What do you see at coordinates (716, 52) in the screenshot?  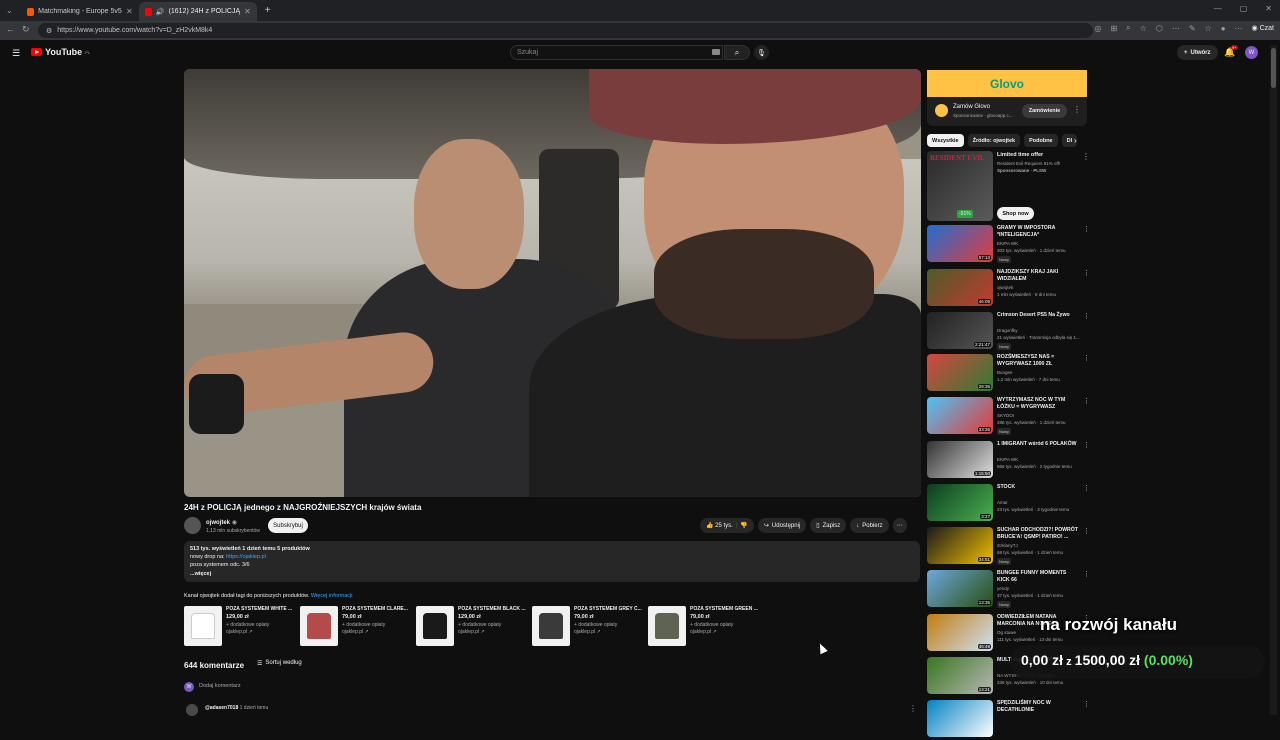 I see `keyboard-icon` at bounding box center [716, 52].